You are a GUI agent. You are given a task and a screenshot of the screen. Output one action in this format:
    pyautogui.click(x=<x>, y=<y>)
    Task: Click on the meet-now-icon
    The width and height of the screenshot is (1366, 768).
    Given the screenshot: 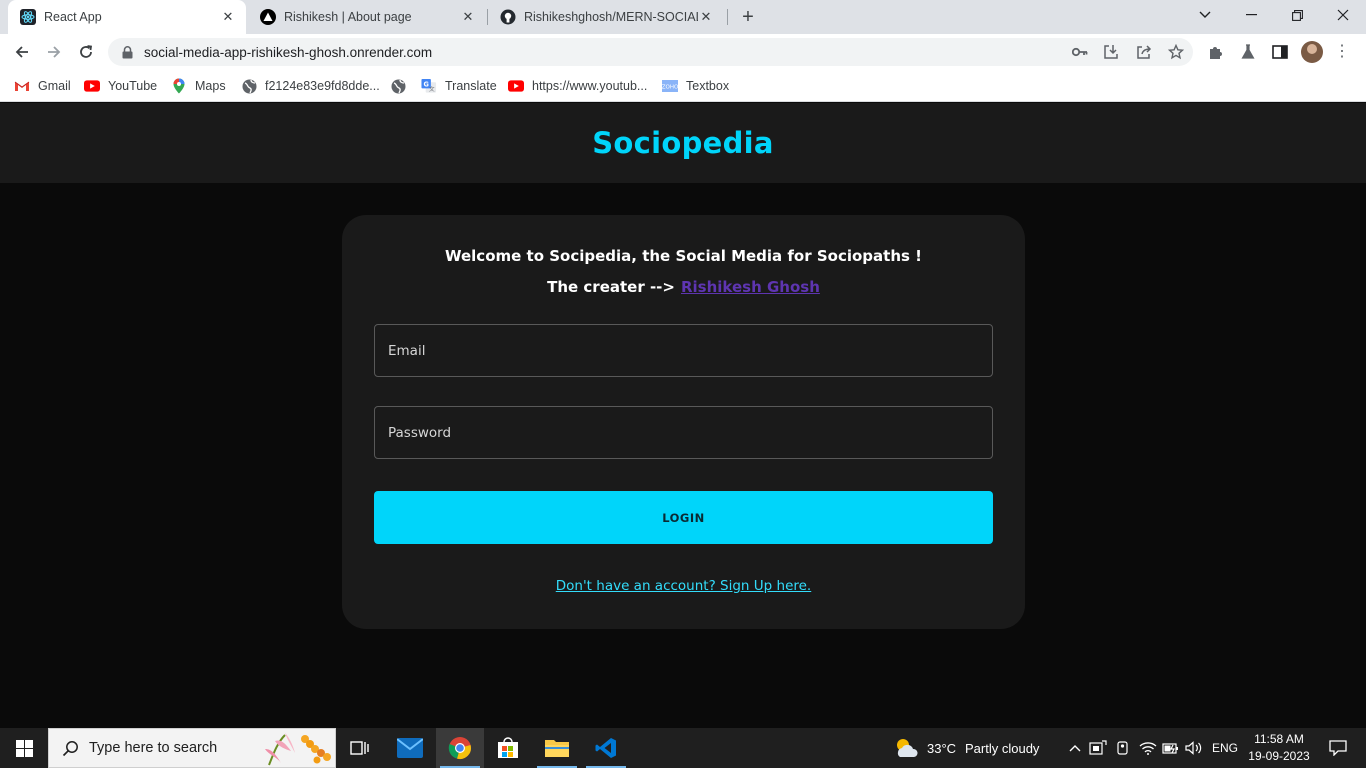 What is the action you would take?
    pyautogui.click(x=1098, y=748)
    